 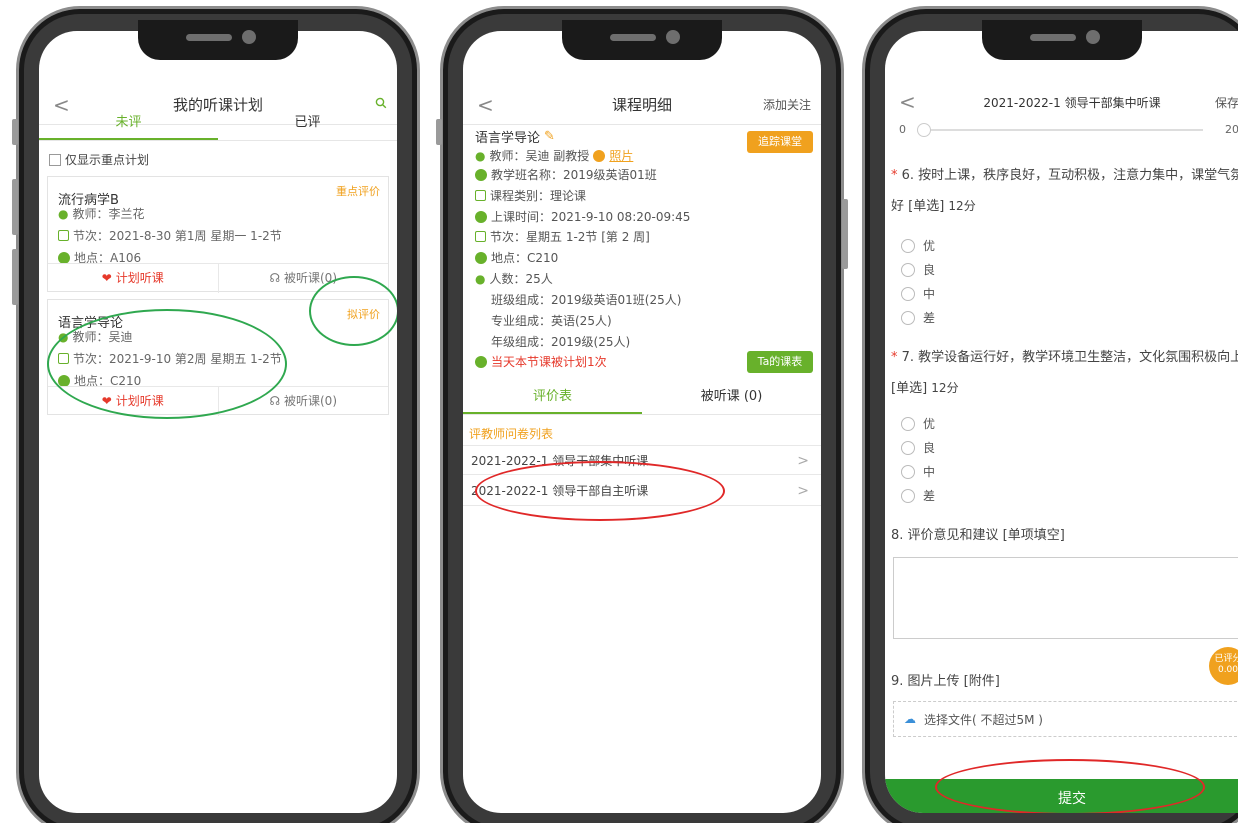 What do you see at coordinates (549, 362) in the screenshot?
I see `planned-note-text: 当天本节课被计划1次` at bounding box center [549, 362].